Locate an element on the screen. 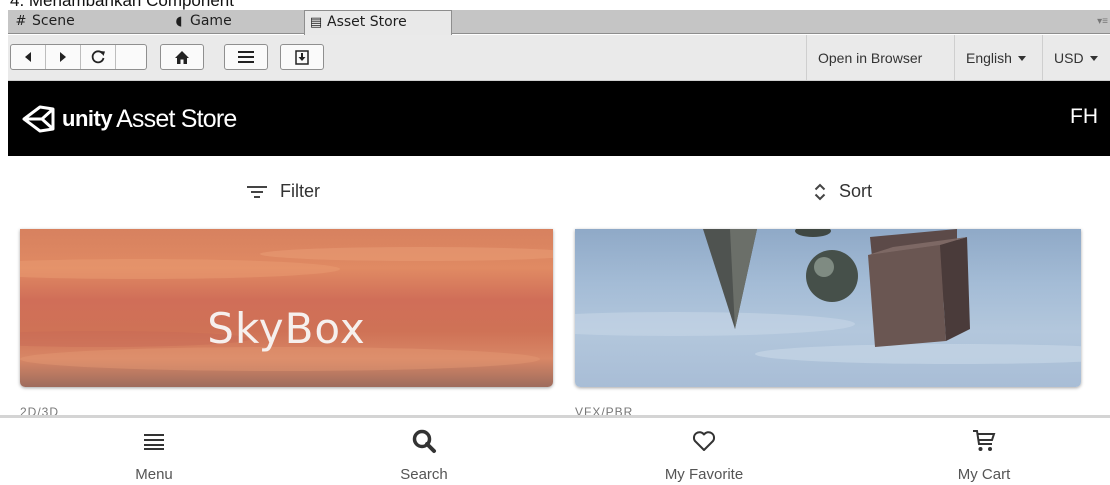 The width and height of the screenshot is (1110, 485). menu-button is located at coordinates (246, 57).